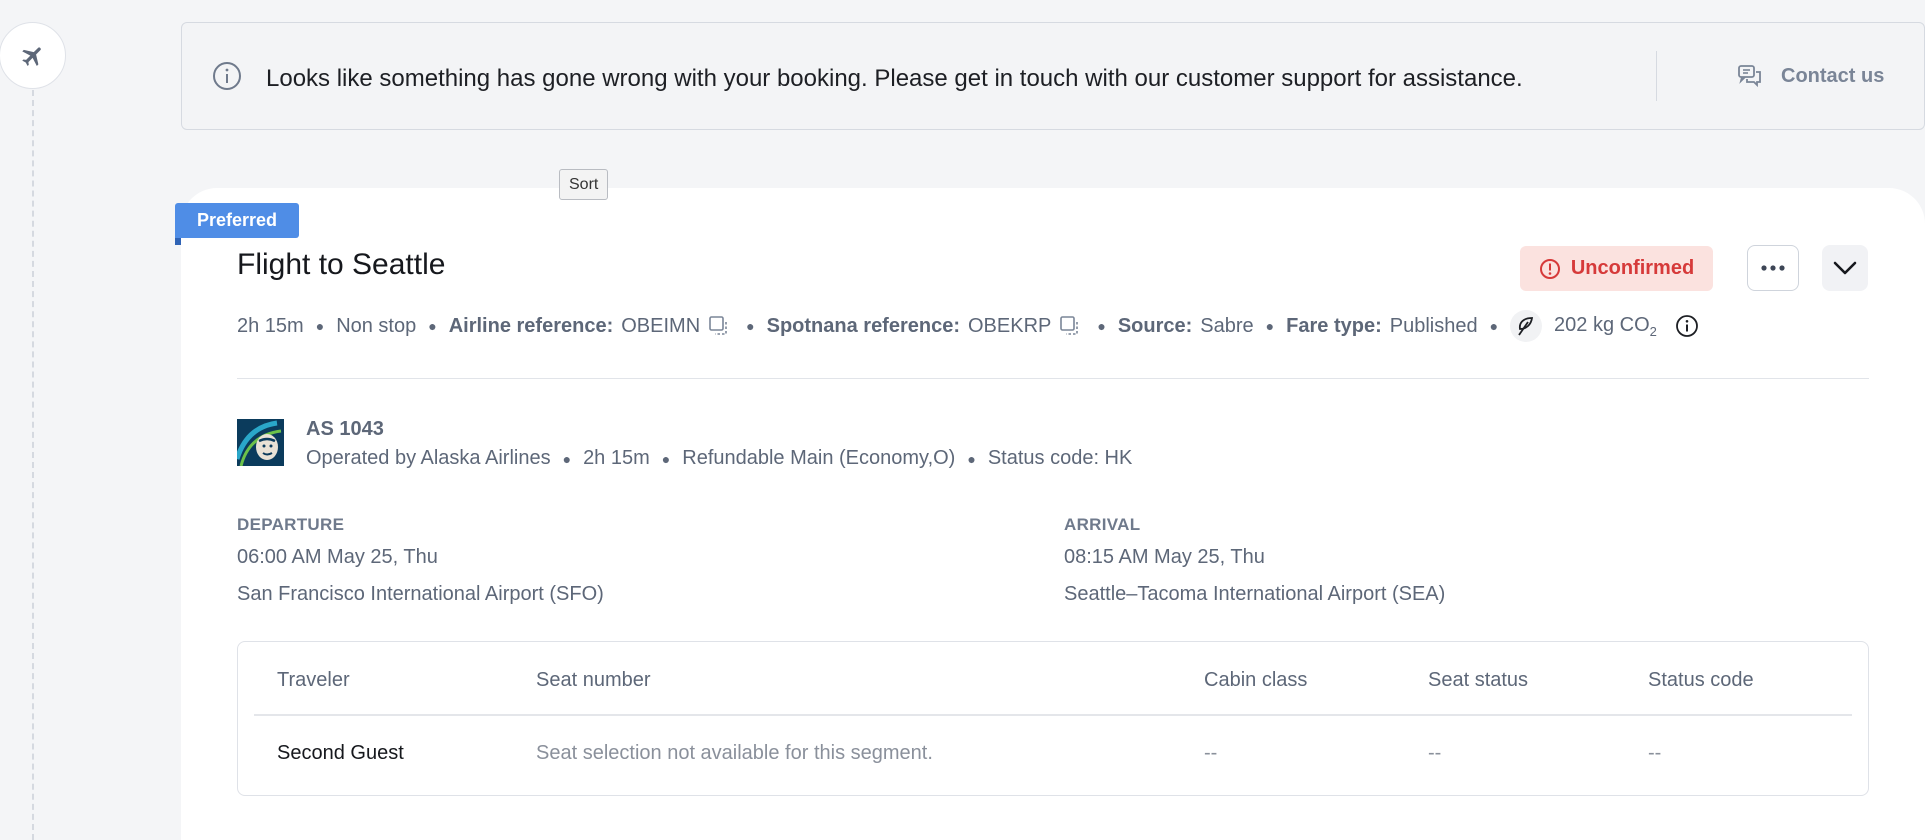  I want to click on more-options-button, so click(1773, 268).